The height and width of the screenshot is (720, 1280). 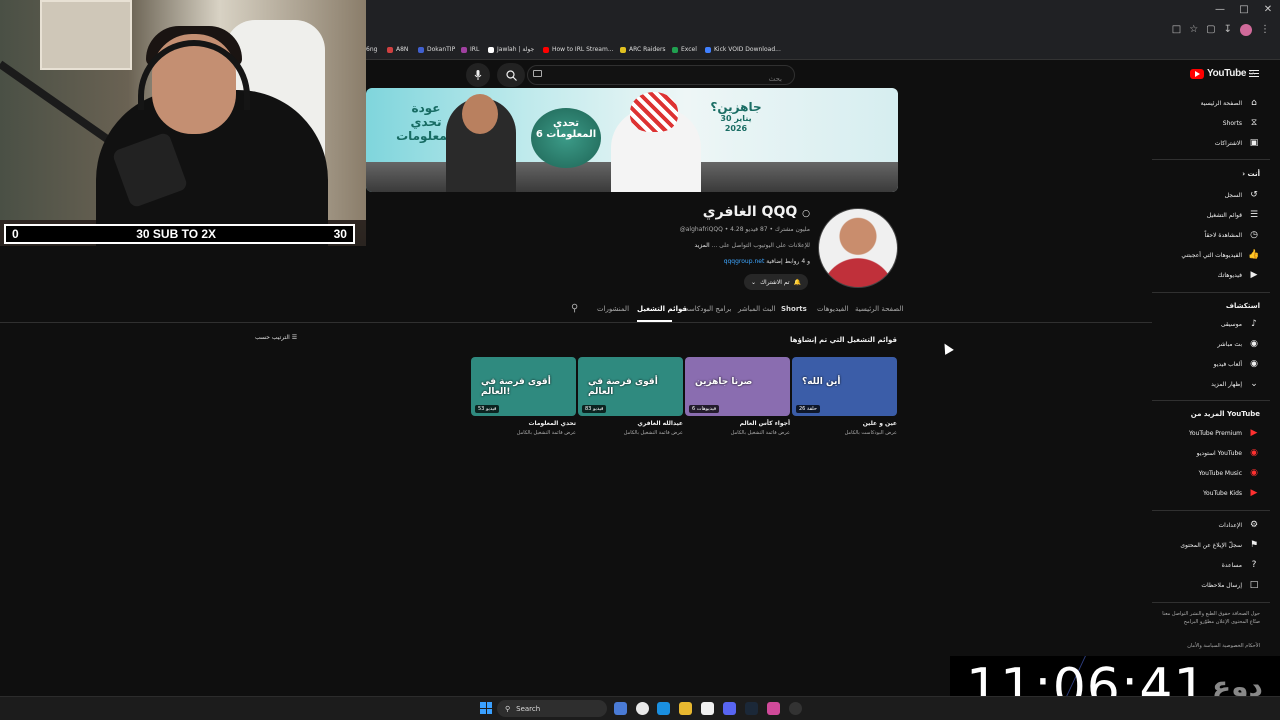 I want to click on sidebar-item-your-videos: فيديوهاتك ▶, so click(x=1239, y=275).